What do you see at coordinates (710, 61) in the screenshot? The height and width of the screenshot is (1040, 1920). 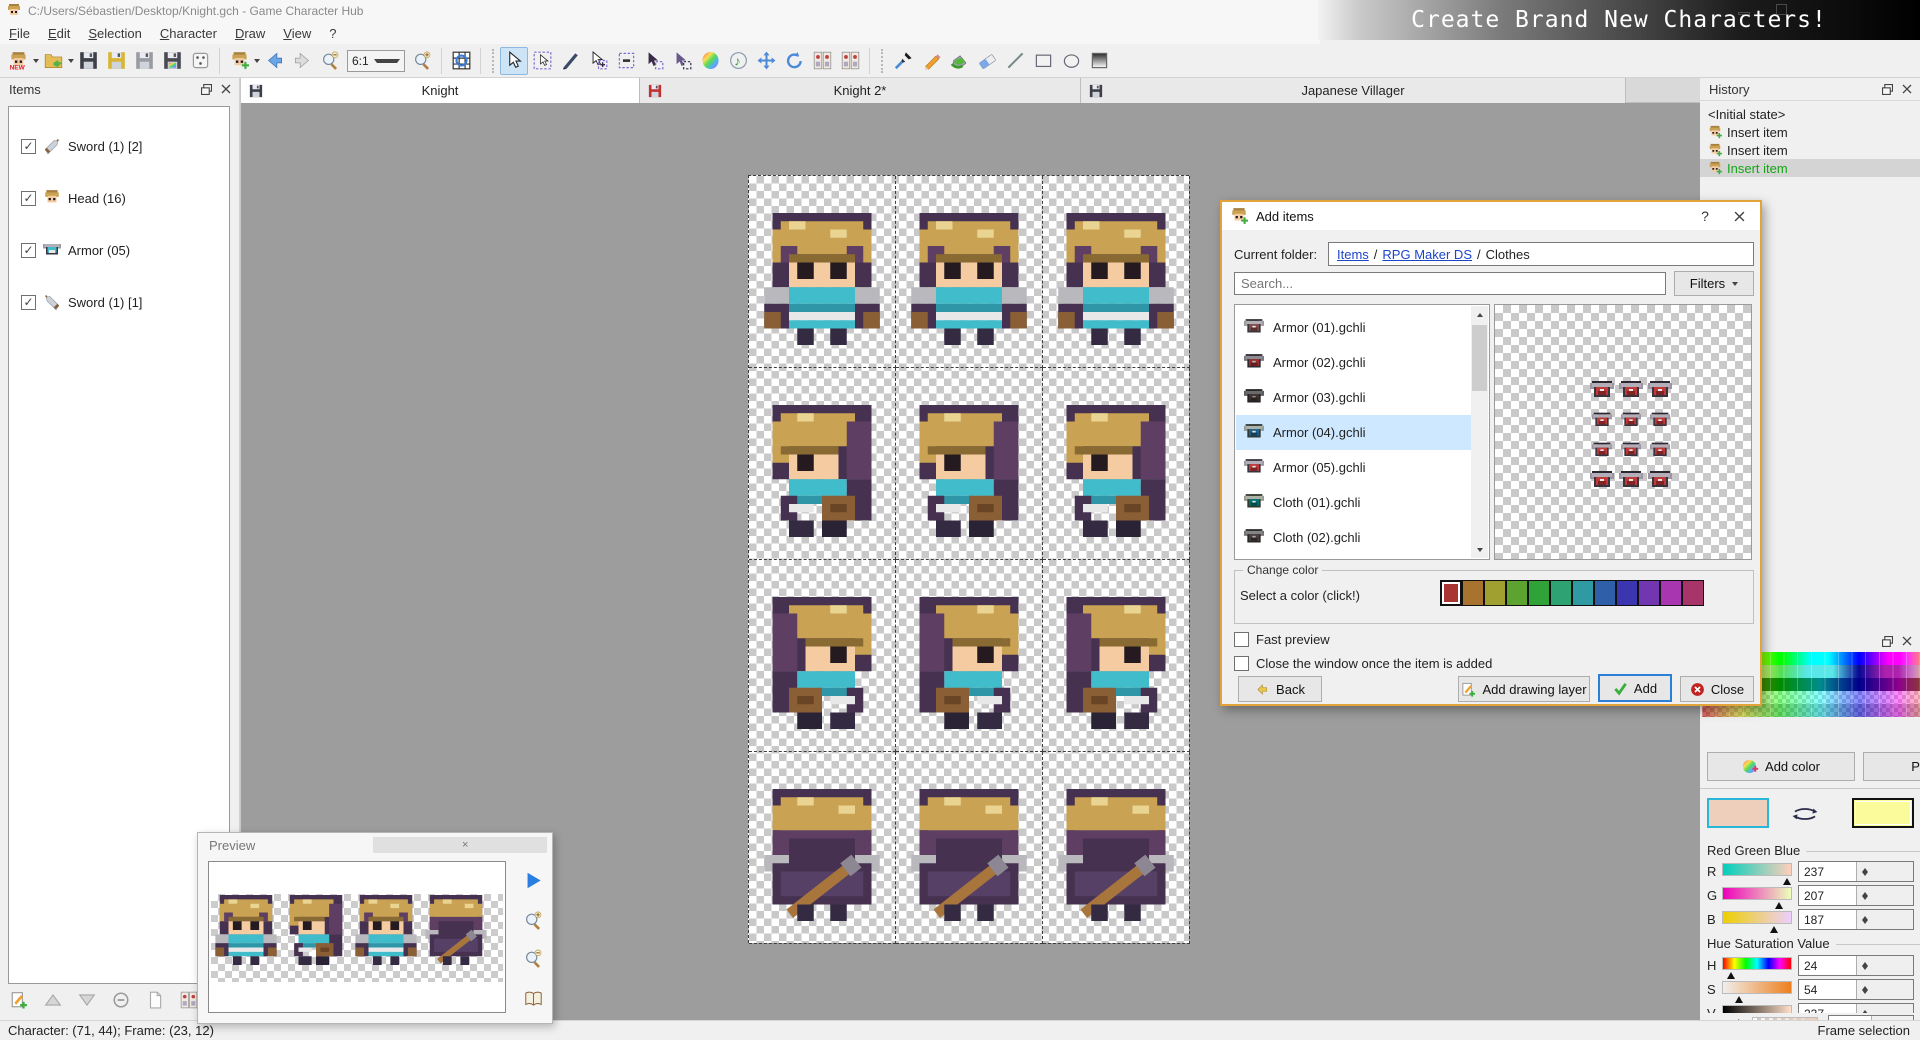 I see `color-wheel-button` at bounding box center [710, 61].